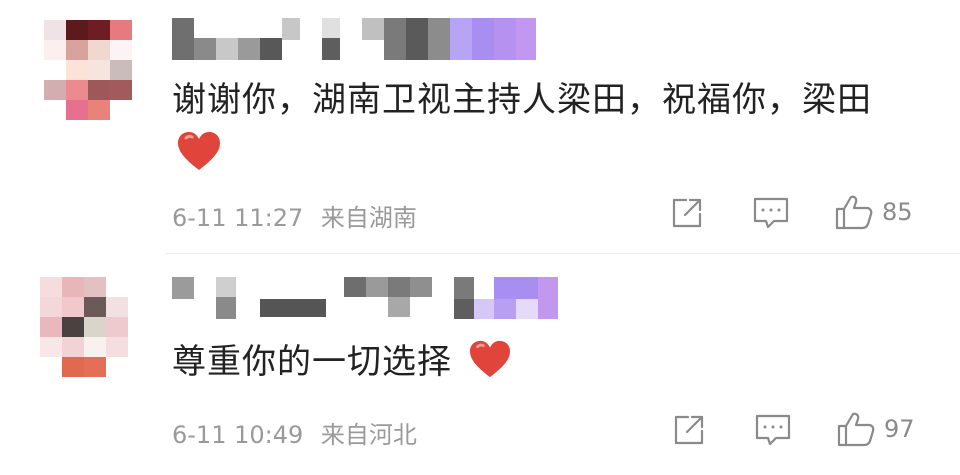 Image resolution: width=960 pixels, height=475 pixels. Describe the element at coordinates (897, 212) in the screenshot. I see `like-count: 85` at that location.